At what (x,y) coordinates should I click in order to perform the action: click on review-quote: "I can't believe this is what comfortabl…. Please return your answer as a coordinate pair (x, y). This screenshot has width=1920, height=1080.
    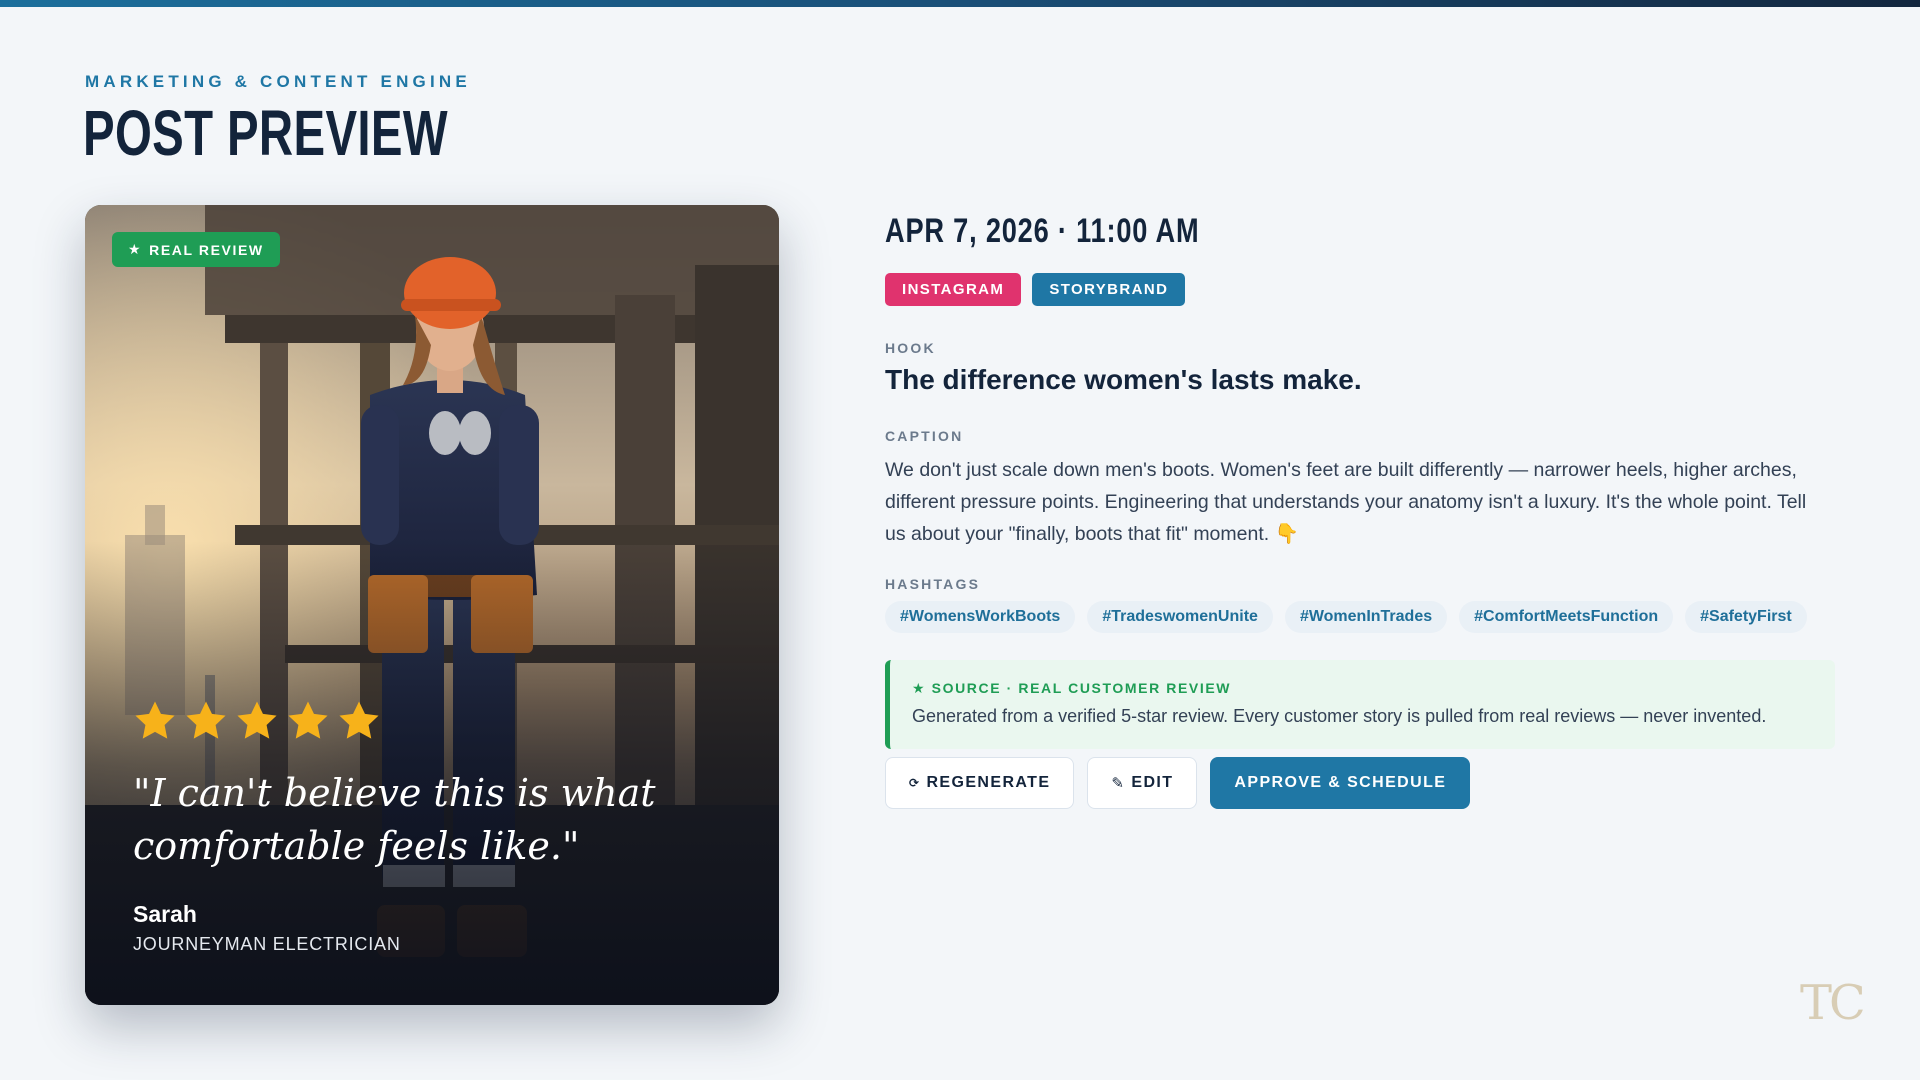
    Looking at the image, I should click on (394, 819).